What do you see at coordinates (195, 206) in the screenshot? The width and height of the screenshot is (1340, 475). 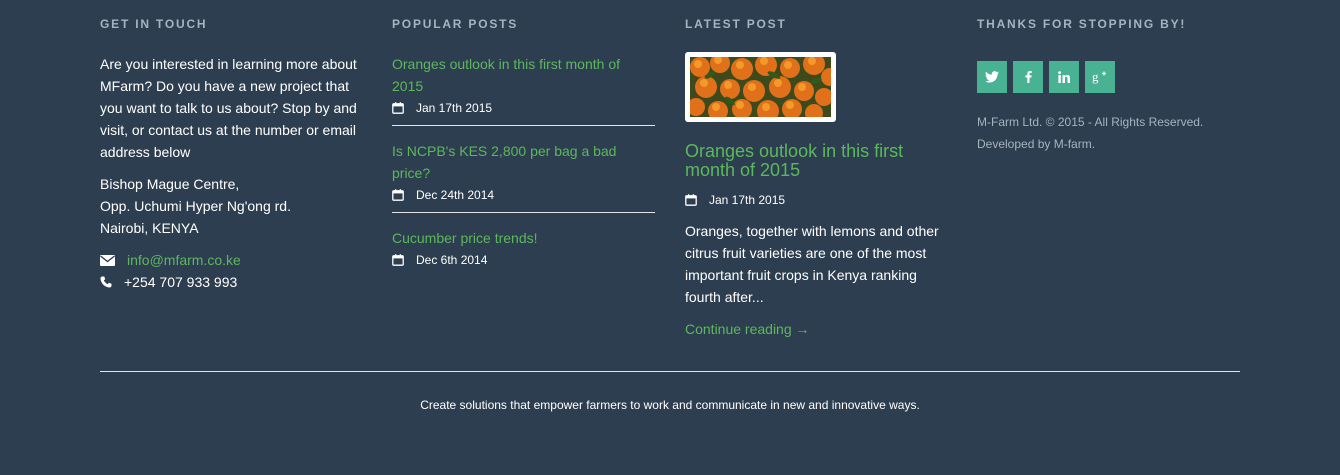 I see `address-line: Opp. Uchumi Hyper Ng'ong rd.` at bounding box center [195, 206].